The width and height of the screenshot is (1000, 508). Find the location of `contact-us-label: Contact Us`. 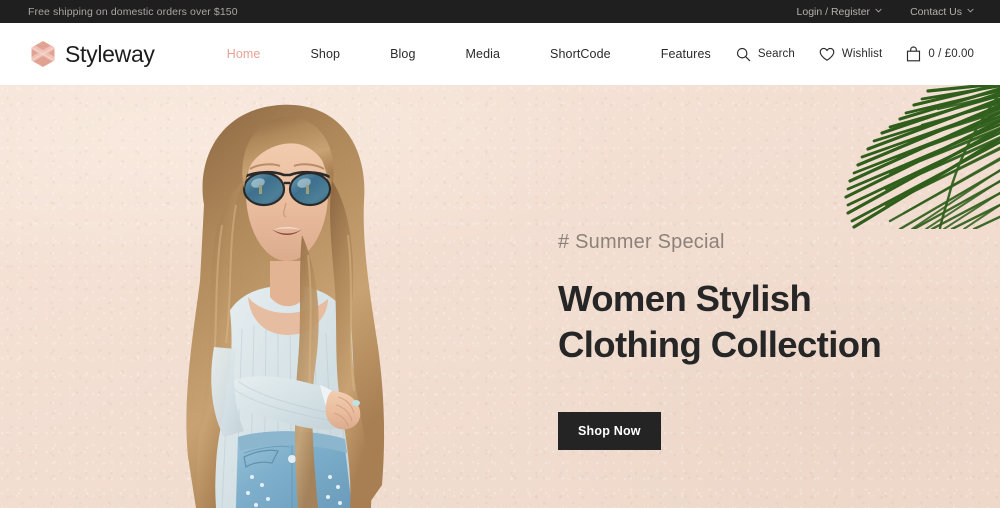

contact-us-label: Contact Us is located at coordinates (936, 11).